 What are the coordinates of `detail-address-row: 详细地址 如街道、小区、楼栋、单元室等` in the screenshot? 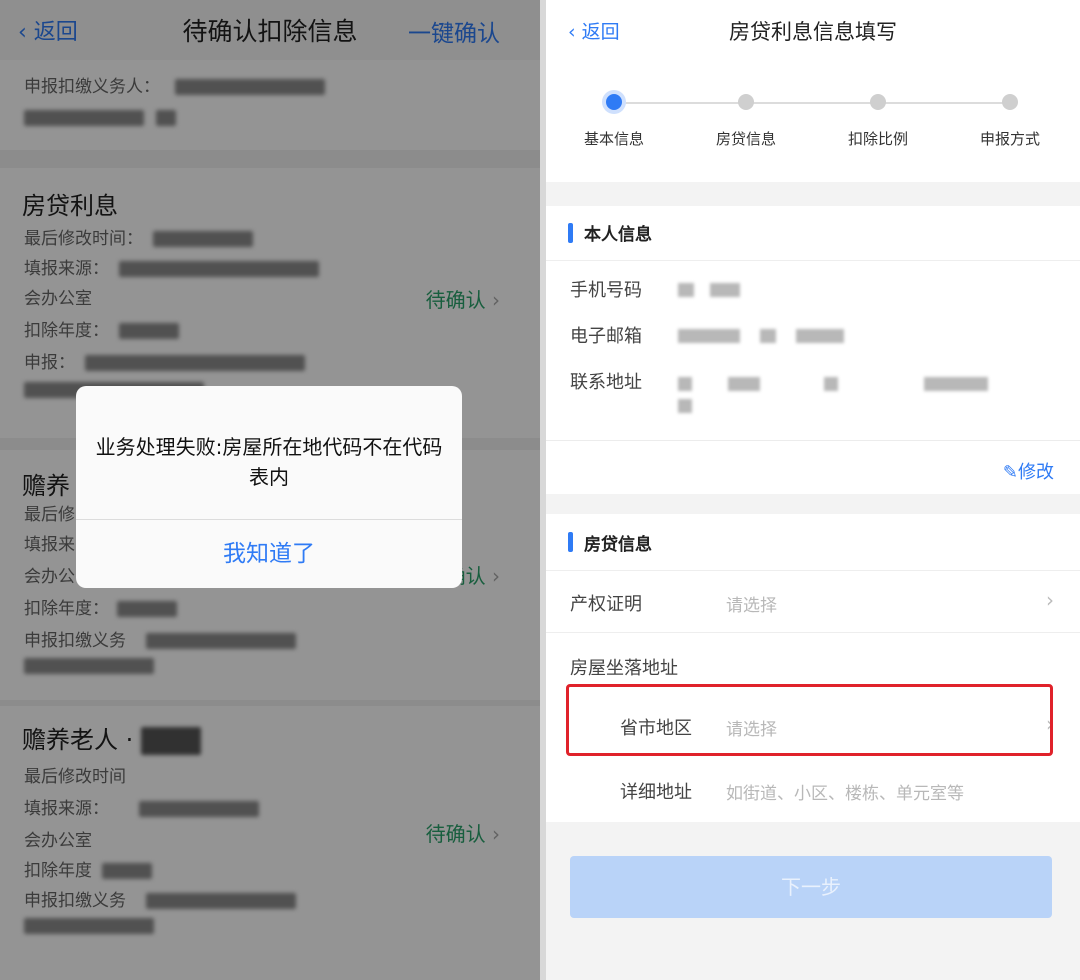 It's located at (813, 790).